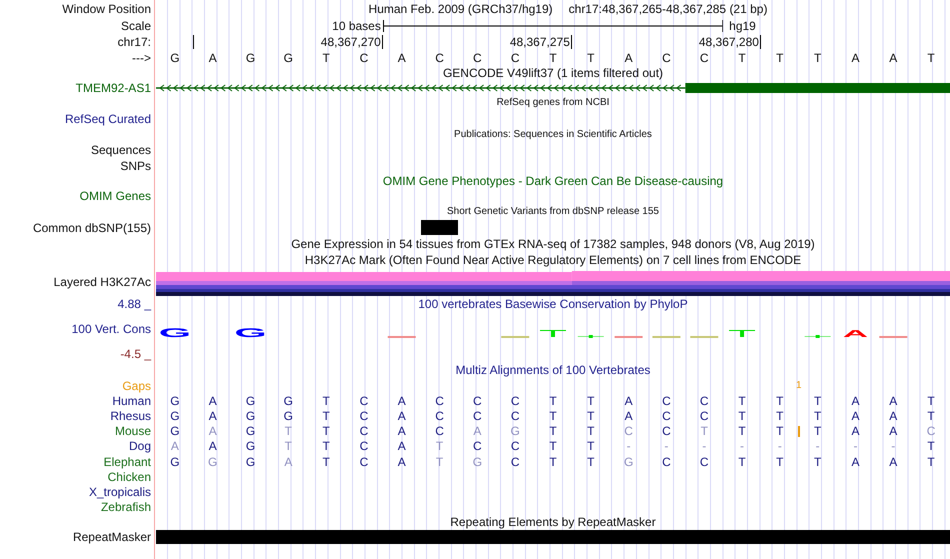  What do you see at coordinates (91, 228) in the screenshot?
I see `track-label: Common dbSNP(155)` at bounding box center [91, 228].